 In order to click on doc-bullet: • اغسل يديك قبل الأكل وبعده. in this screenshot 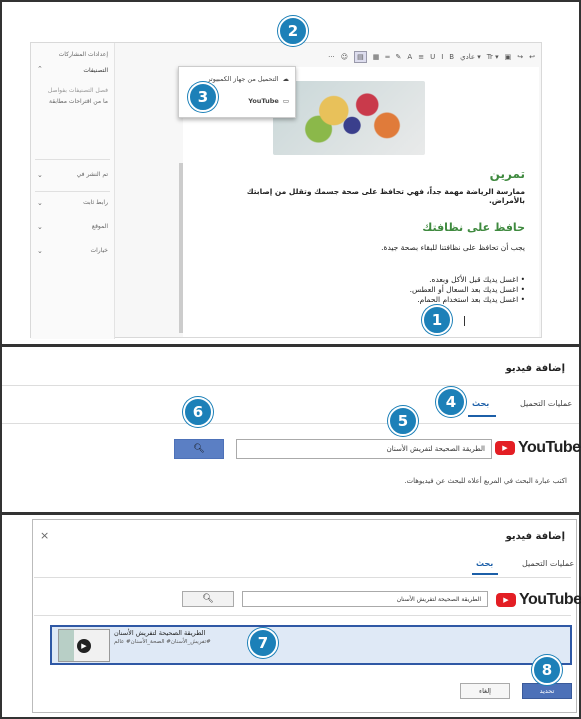, I will do `click(477, 279)`.